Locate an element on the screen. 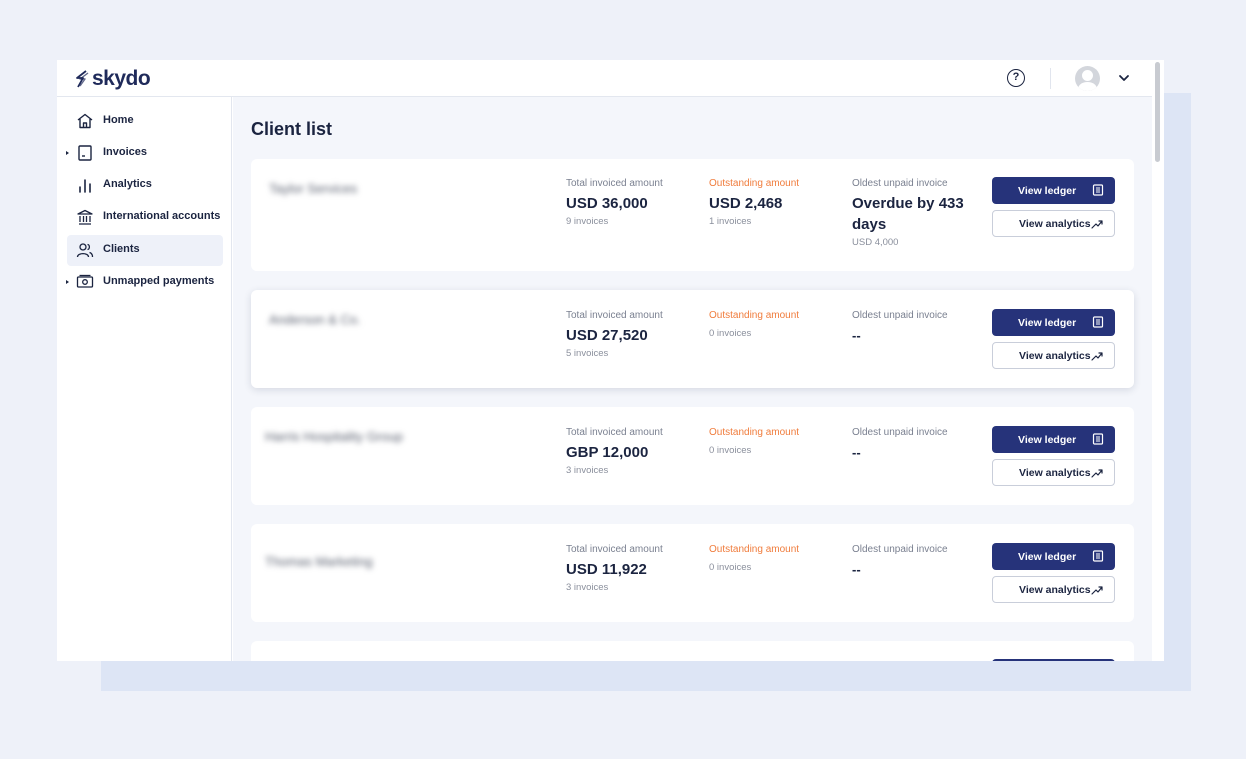 The width and height of the screenshot is (1246, 759). oldest-unpaid-column: Oldest unpaid invoice -- is located at coordinates (917, 445).